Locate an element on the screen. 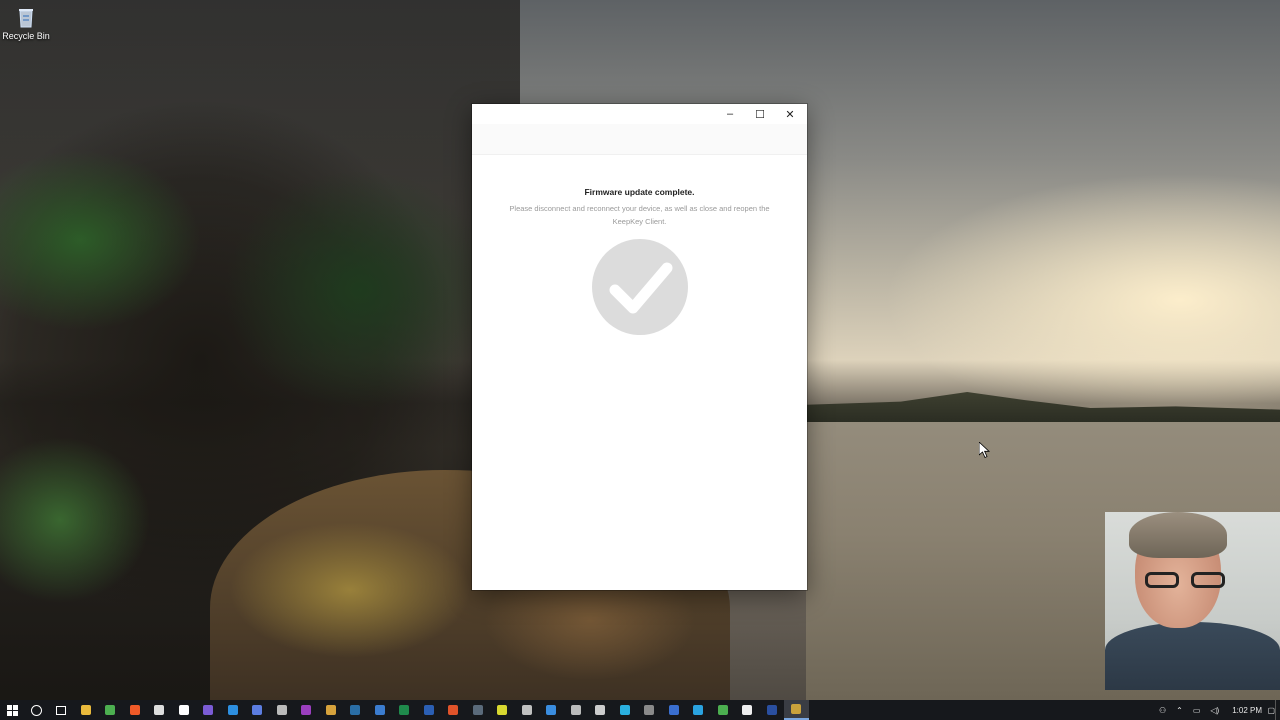 This screenshot has height=720, width=1280. maximize-icon: ☐ is located at coordinates (760, 114).